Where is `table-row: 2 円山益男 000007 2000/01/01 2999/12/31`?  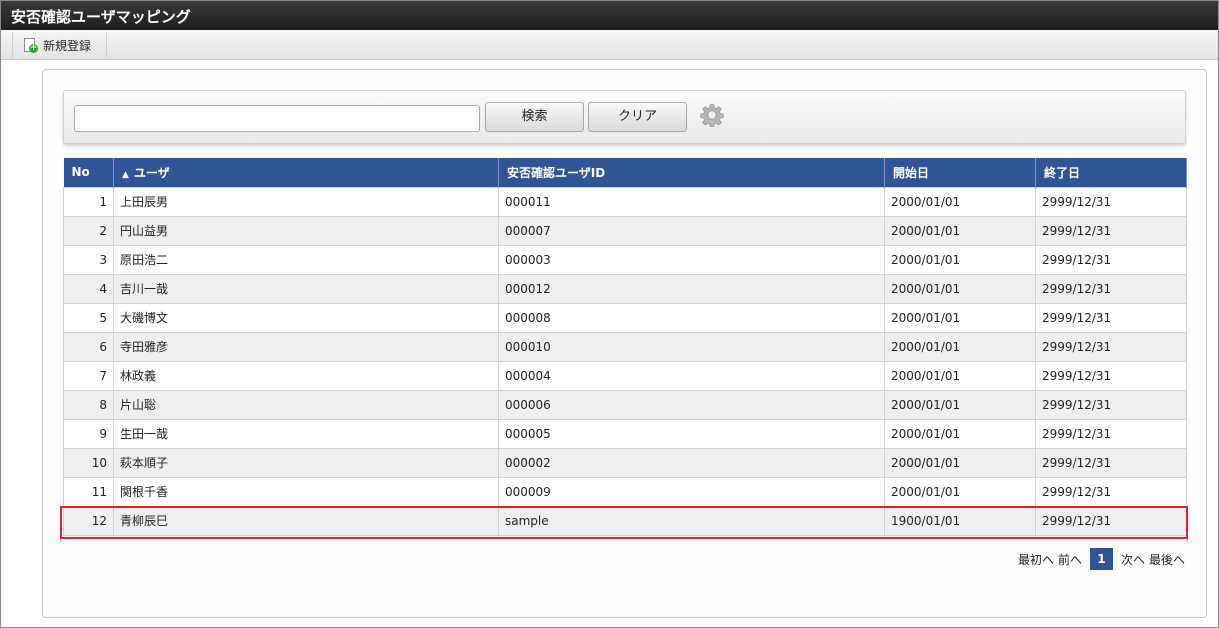
table-row: 2 円山益男 000007 2000/01/01 2999/12/31 is located at coordinates (625, 230).